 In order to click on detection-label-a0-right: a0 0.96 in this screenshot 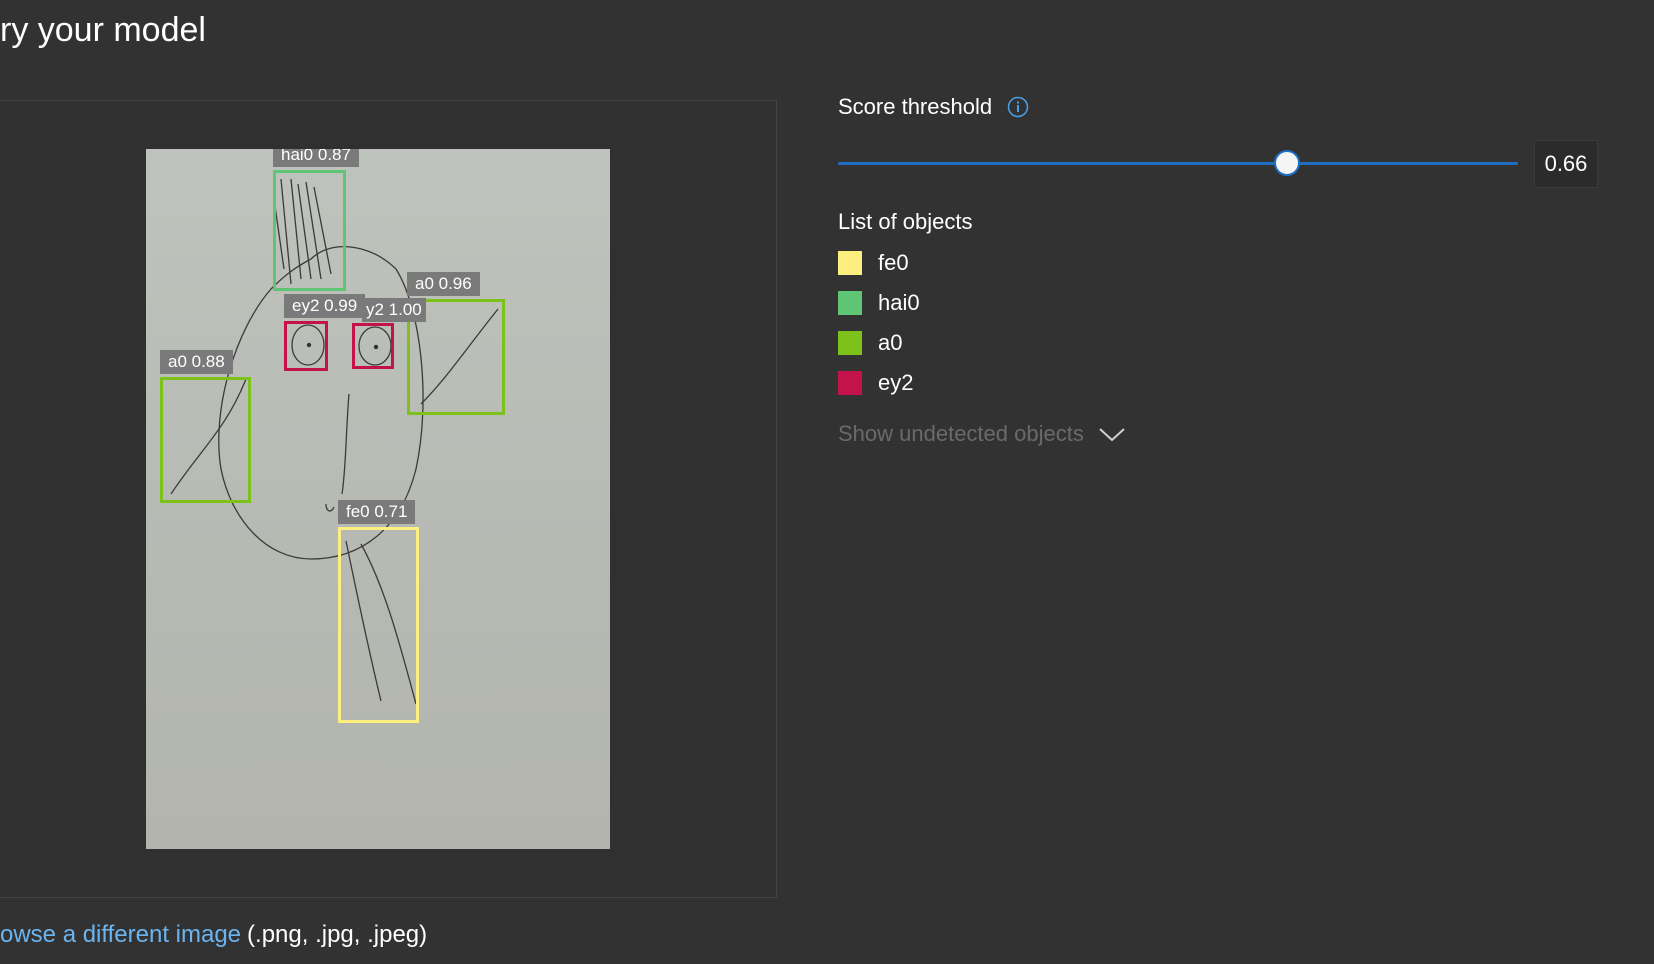, I will do `click(443, 284)`.